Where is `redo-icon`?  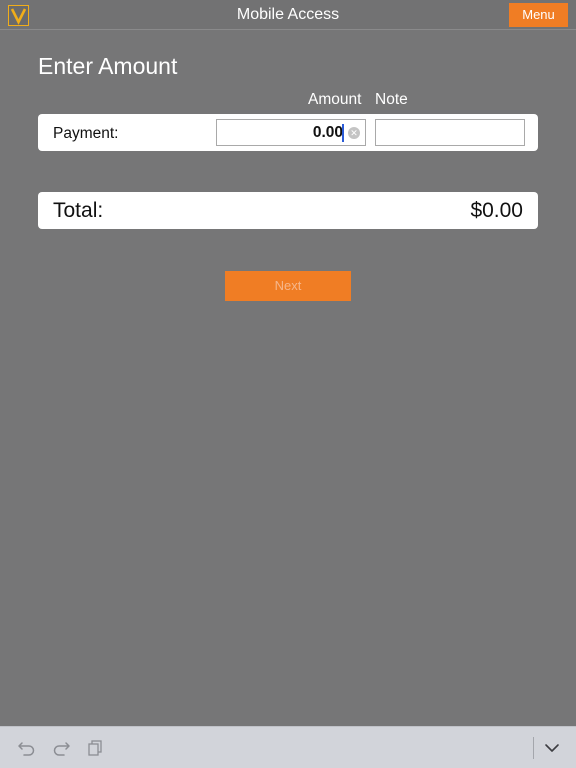
redo-icon is located at coordinates (61, 748).